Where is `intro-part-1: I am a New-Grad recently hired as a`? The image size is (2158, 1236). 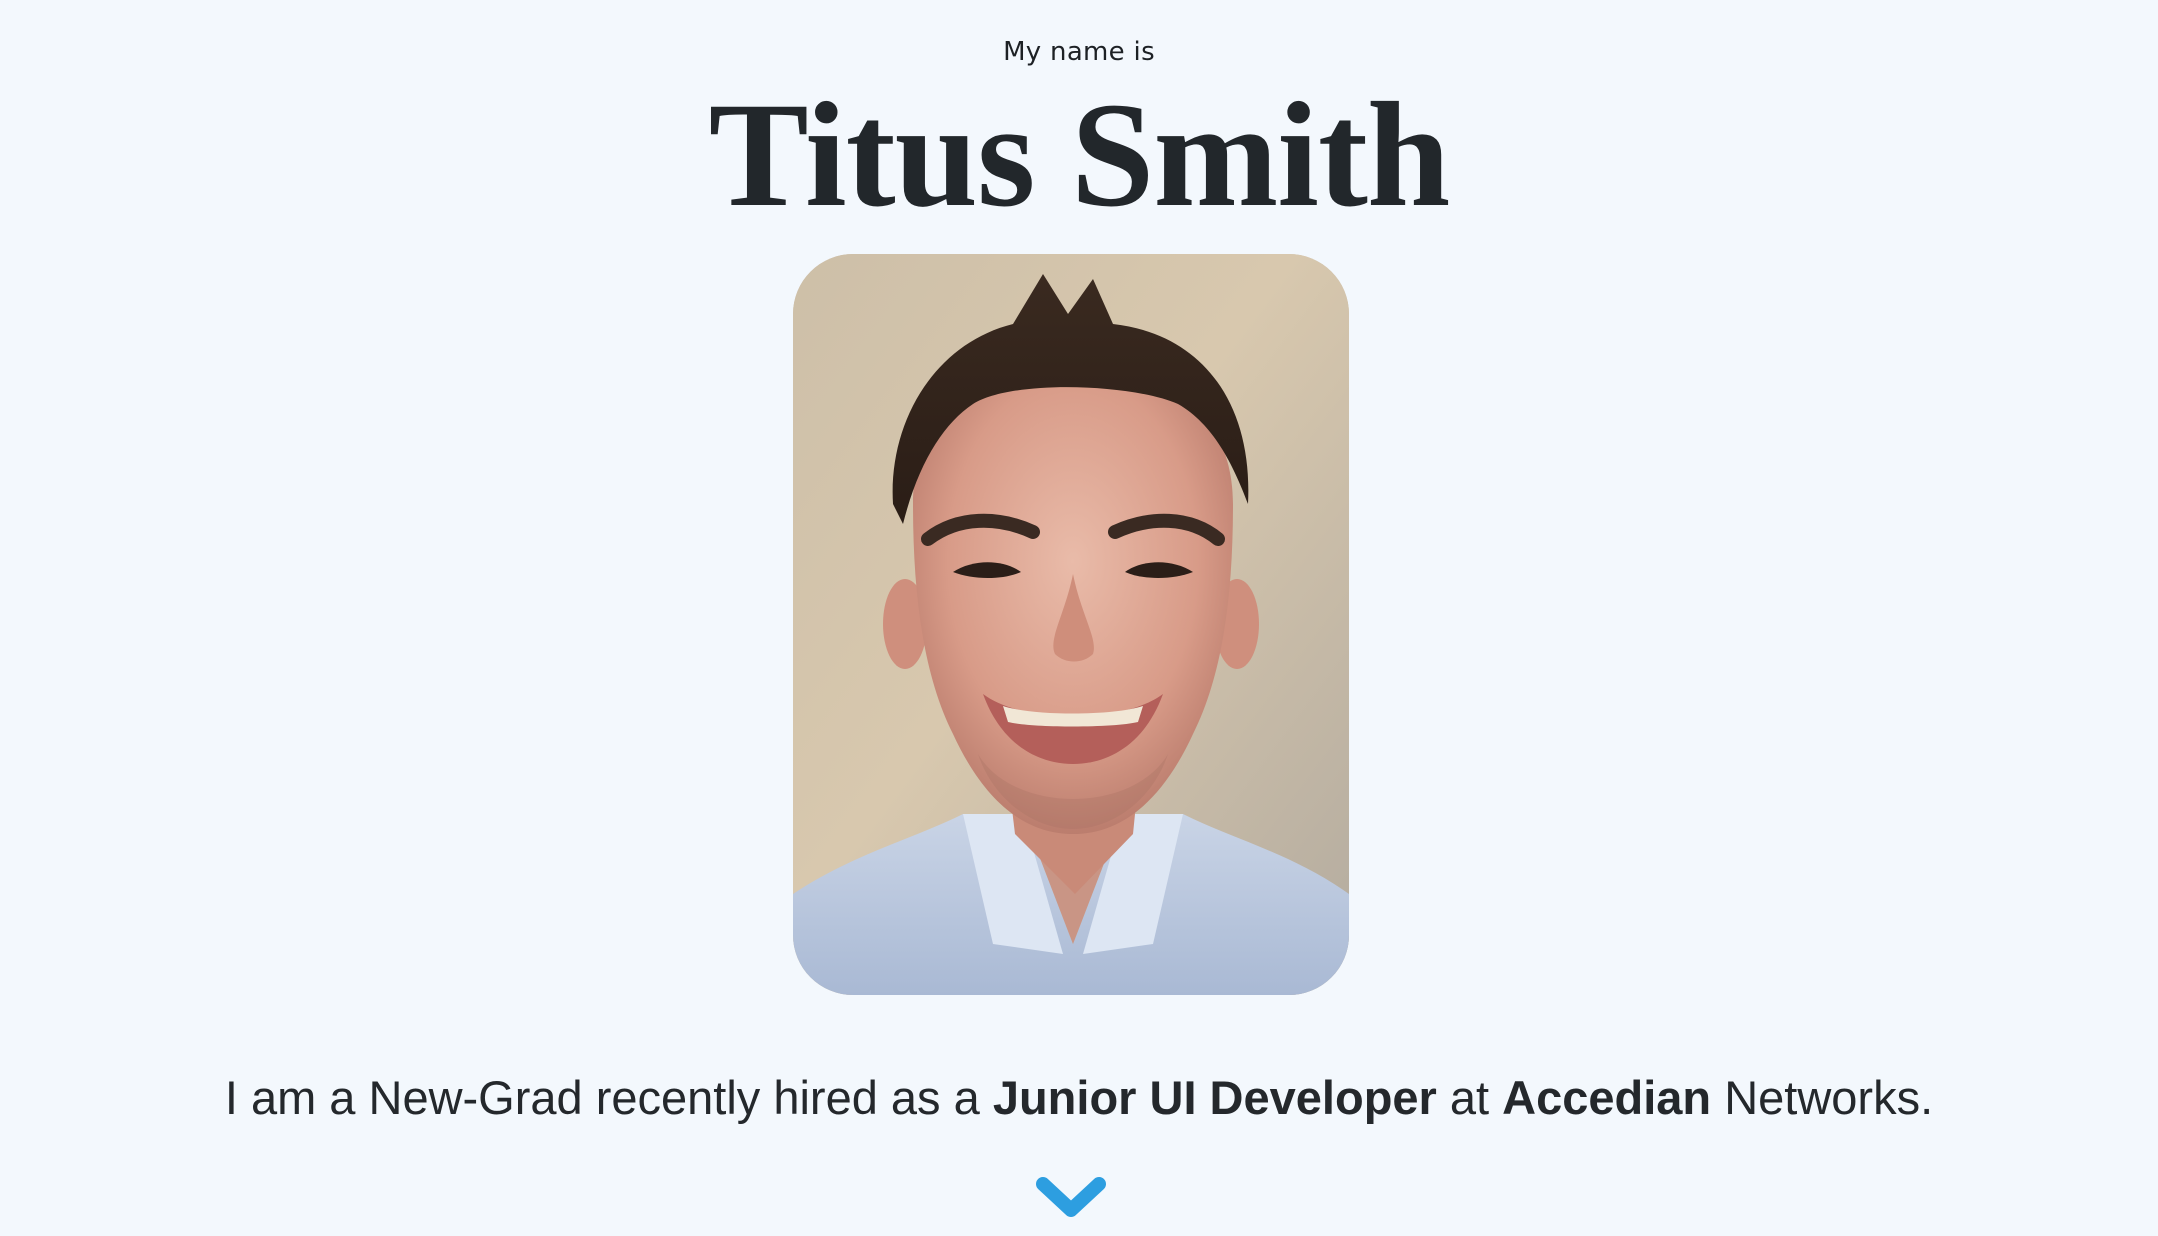 intro-part-1: I am a New-Grad recently hired as a is located at coordinates (608, 1097).